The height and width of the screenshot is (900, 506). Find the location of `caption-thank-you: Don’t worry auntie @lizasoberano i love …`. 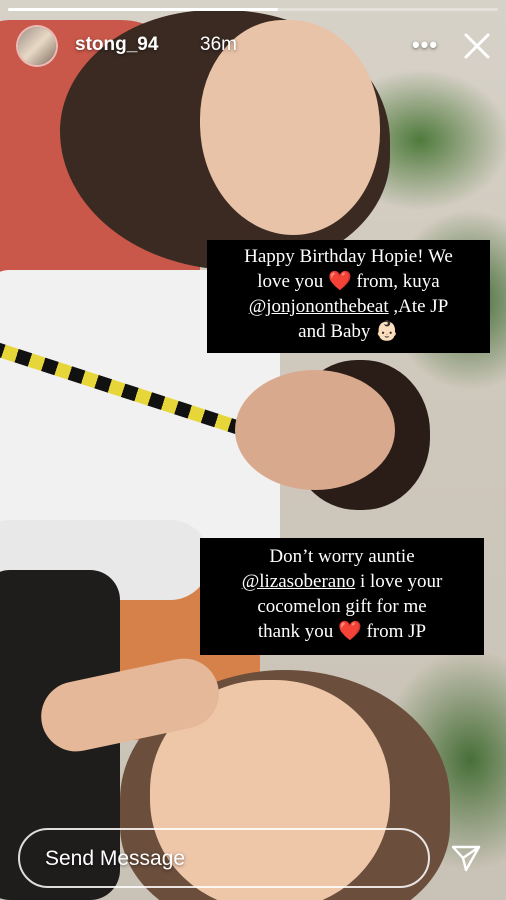

caption-thank-you: Don’t worry auntie @lizasoberano i love … is located at coordinates (342, 596).